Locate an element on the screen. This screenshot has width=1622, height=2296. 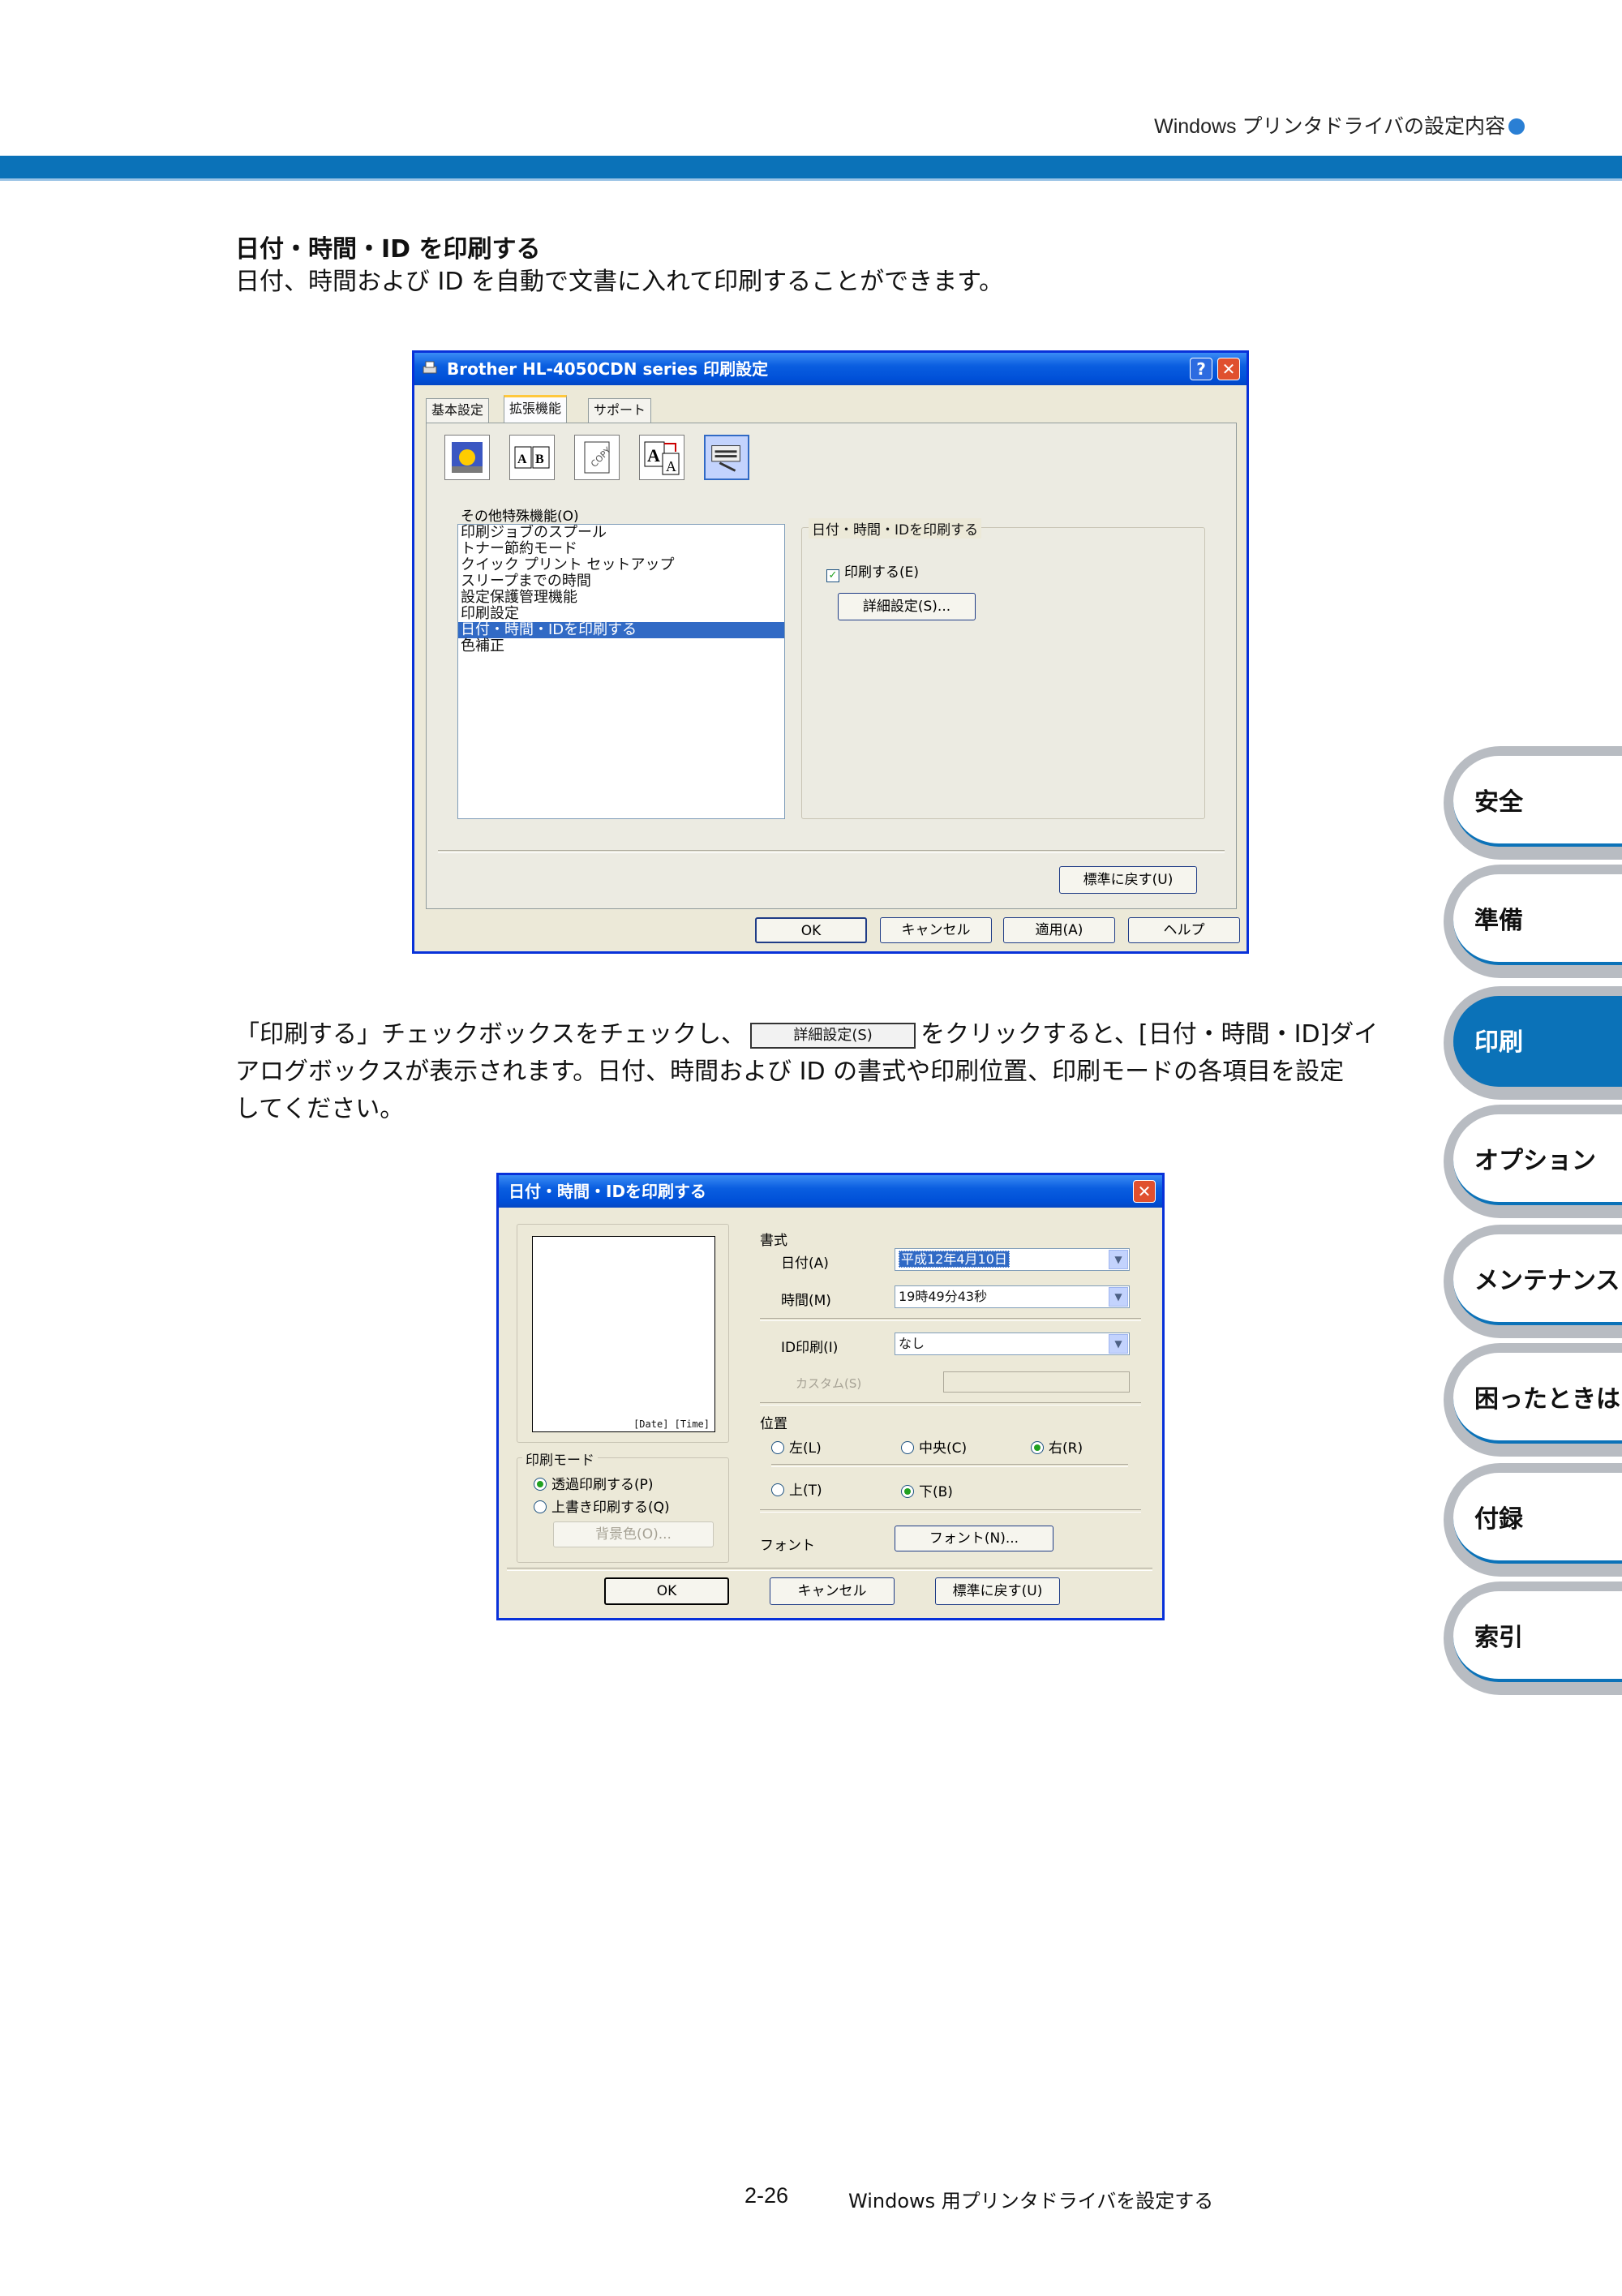
custom-label: カスタム(S) is located at coordinates (829, 1383).